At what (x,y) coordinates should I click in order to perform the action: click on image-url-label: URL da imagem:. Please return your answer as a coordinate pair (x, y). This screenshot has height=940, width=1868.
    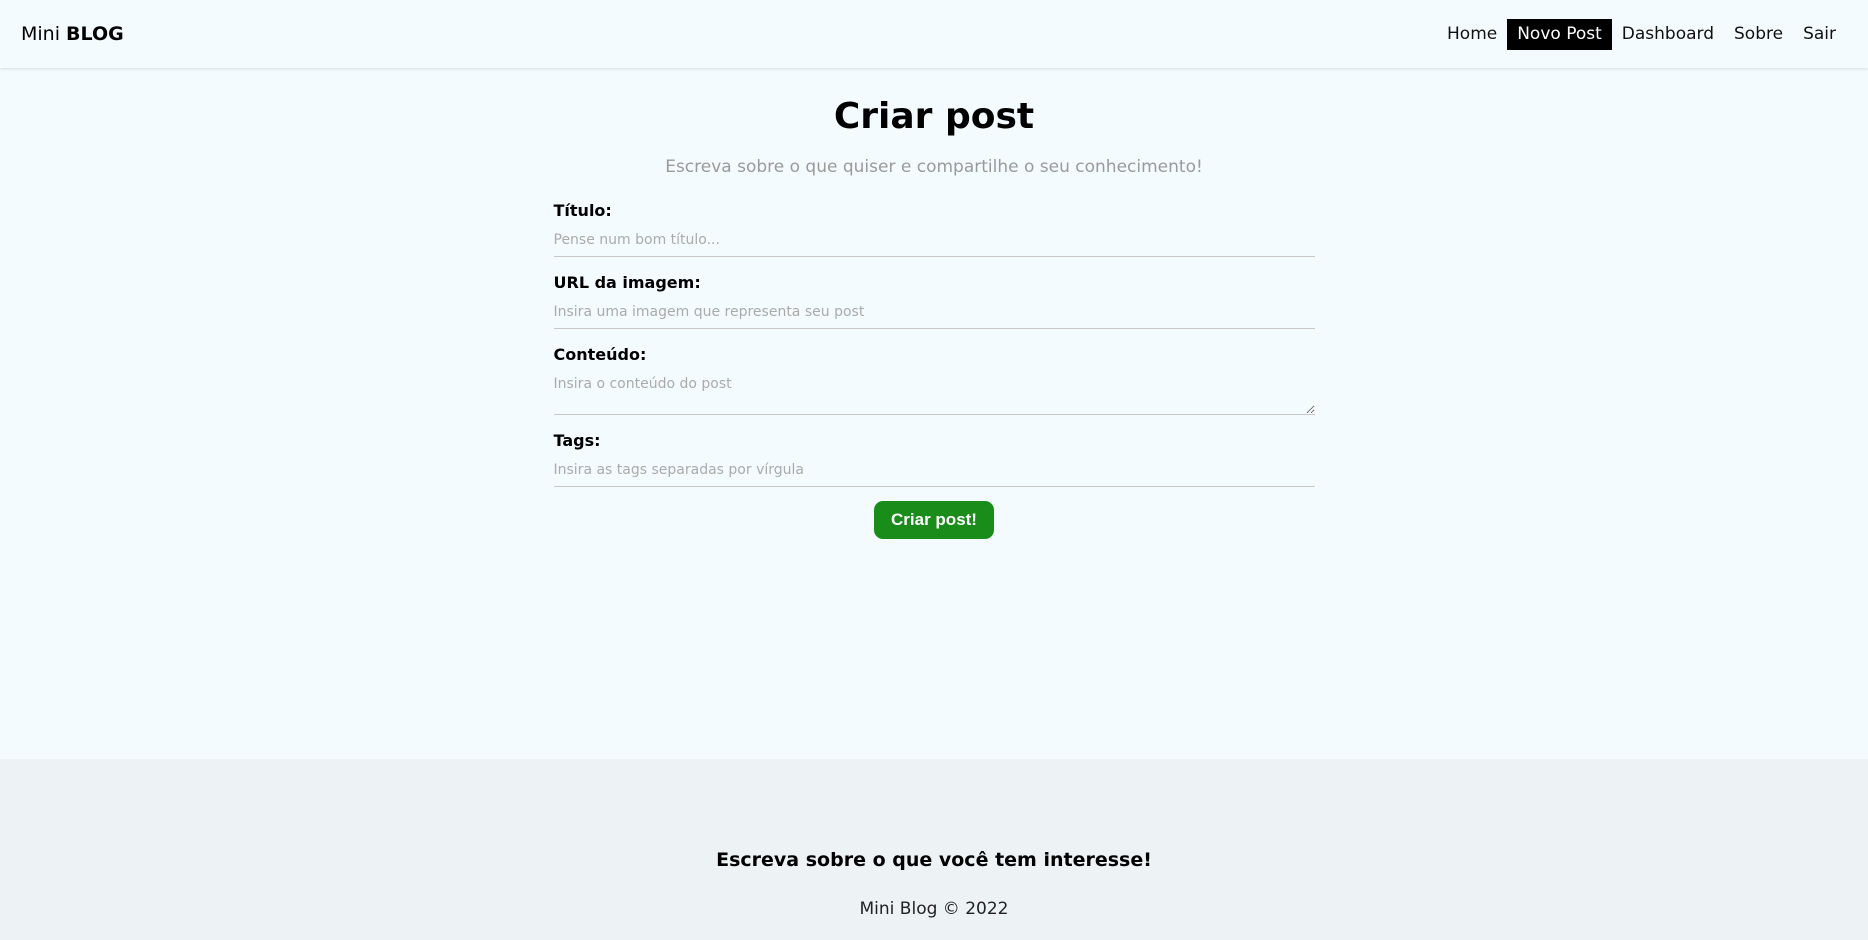
    Looking at the image, I should click on (627, 282).